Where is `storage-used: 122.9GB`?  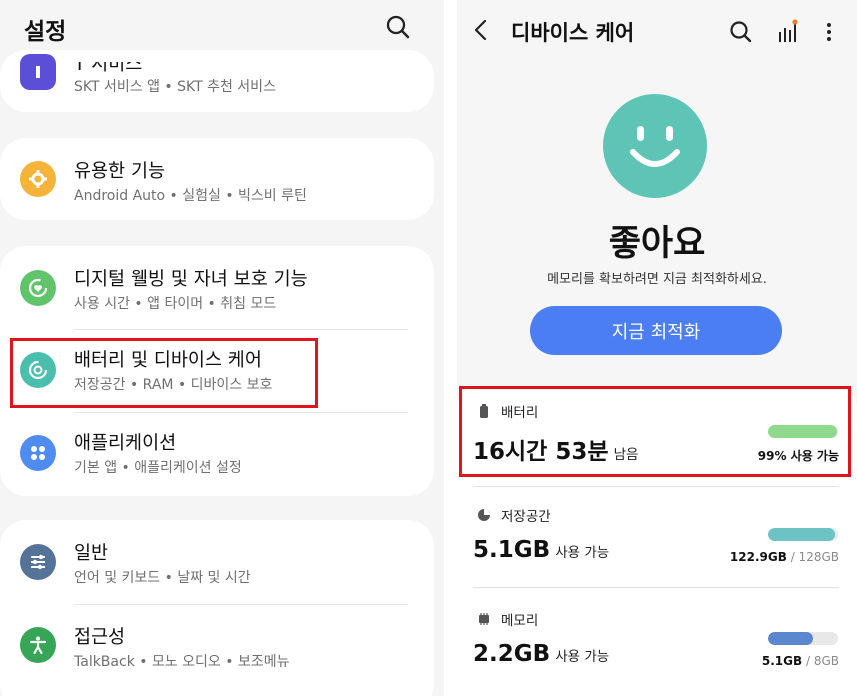
storage-used: 122.9GB is located at coordinates (758, 557).